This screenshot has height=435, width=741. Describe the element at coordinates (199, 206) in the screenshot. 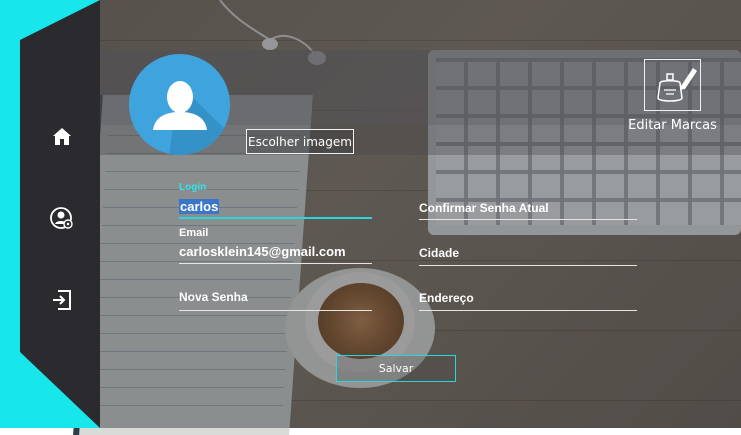

I see `login-input: carlos` at that location.